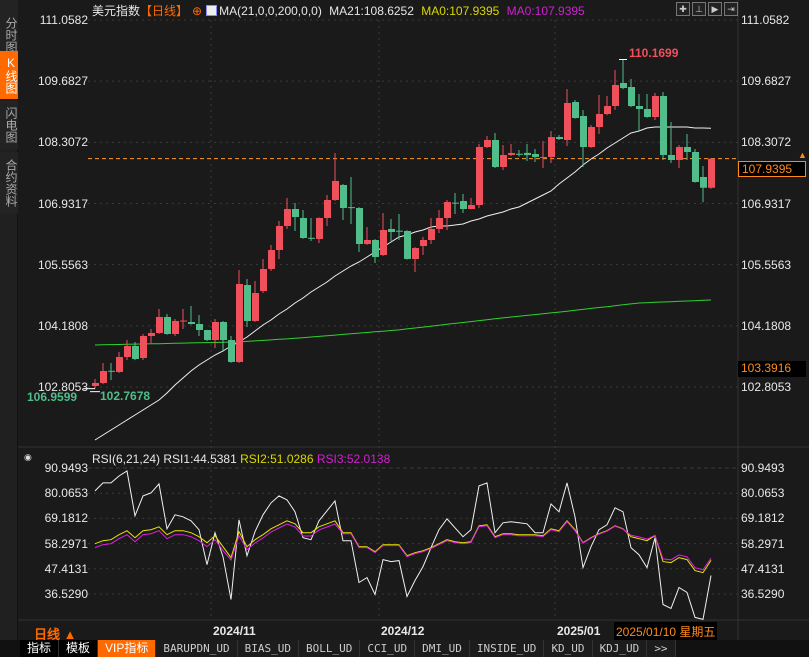 The image size is (809, 657). I want to click on settings-circle-icon: ⊕, so click(197, 11).